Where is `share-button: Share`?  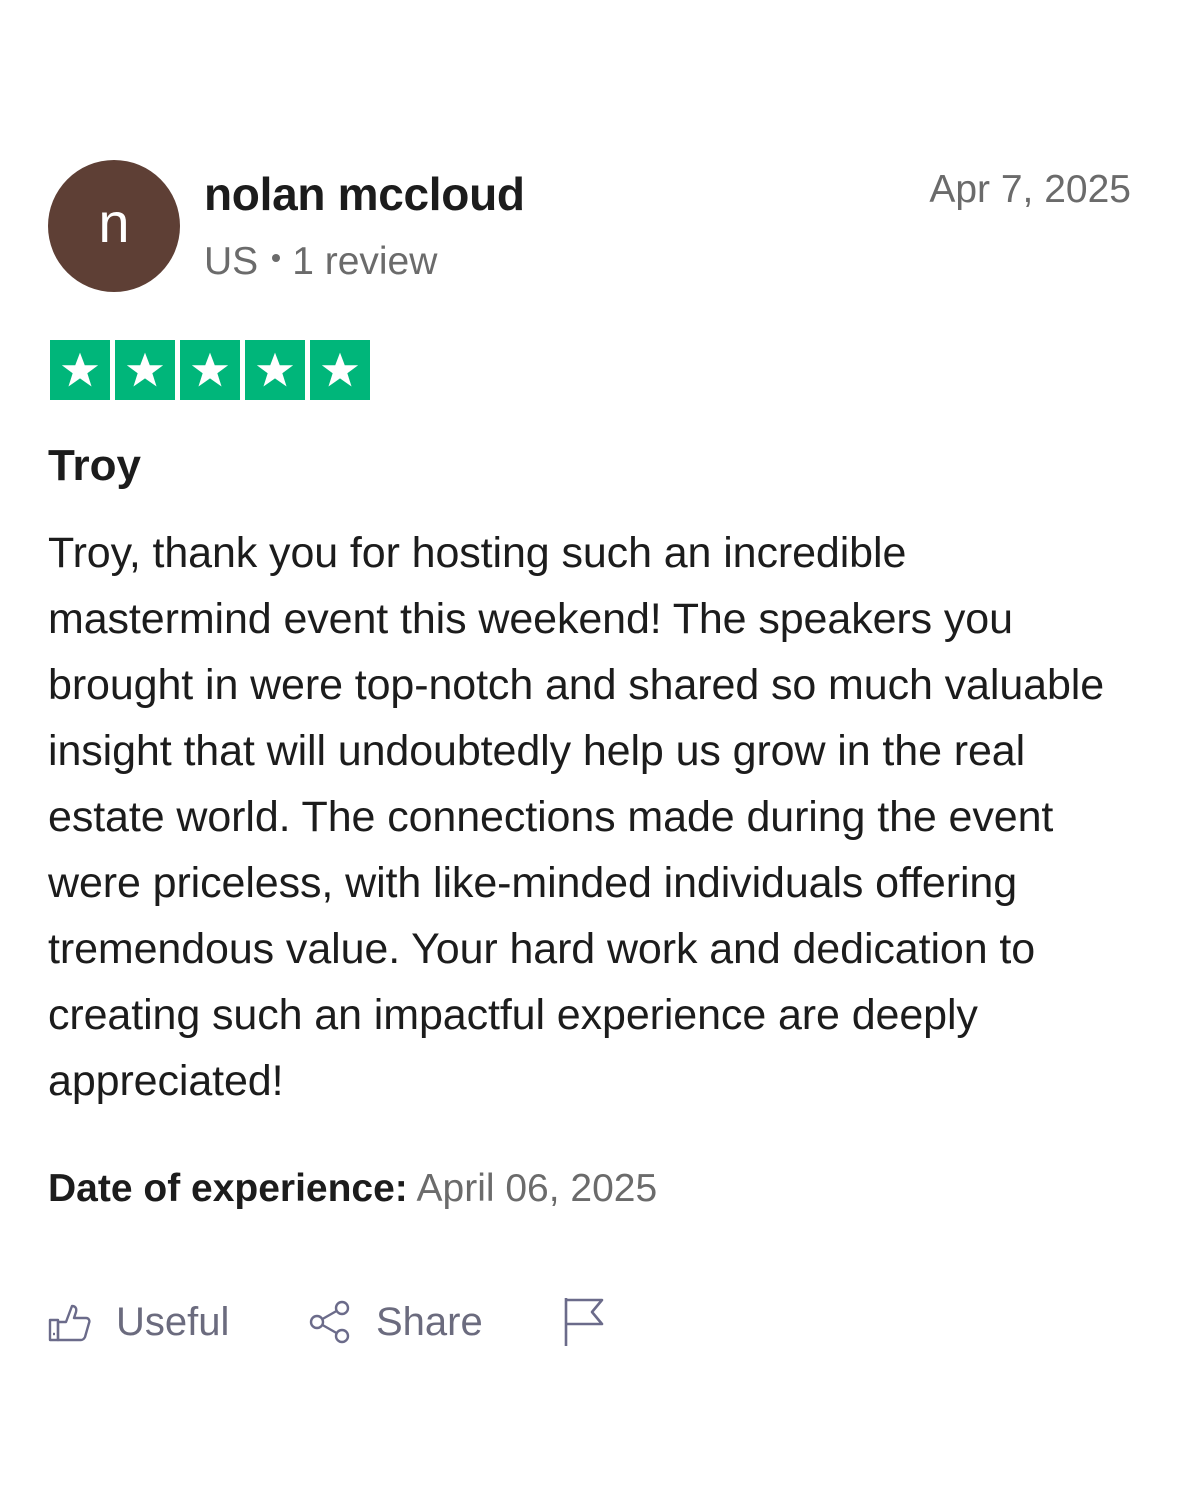
share-button: Share is located at coordinates (395, 1322).